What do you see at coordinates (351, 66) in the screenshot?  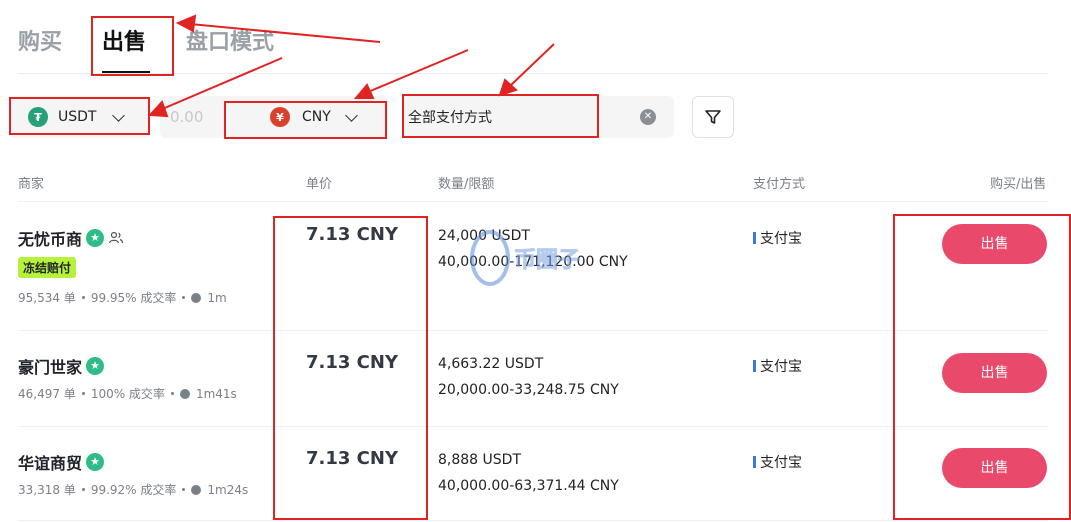 I see `annotation-arrows` at bounding box center [351, 66].